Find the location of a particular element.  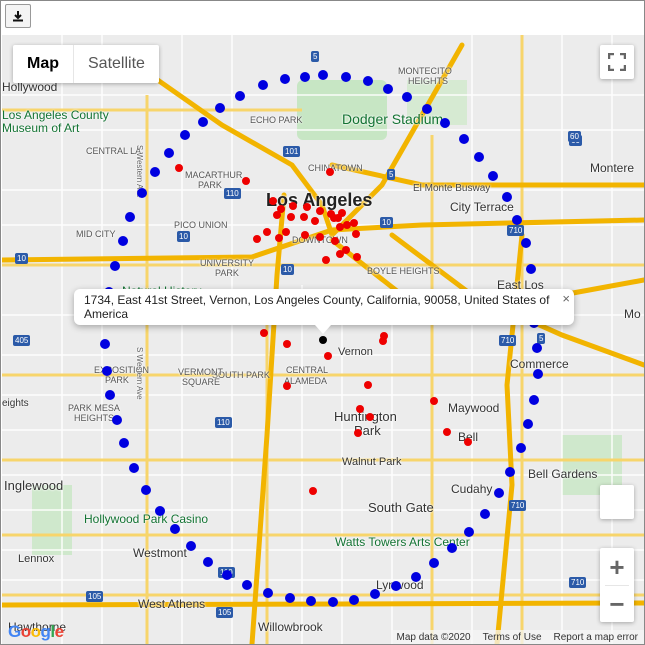

close-icon: × is located at coordinates (566, 298).